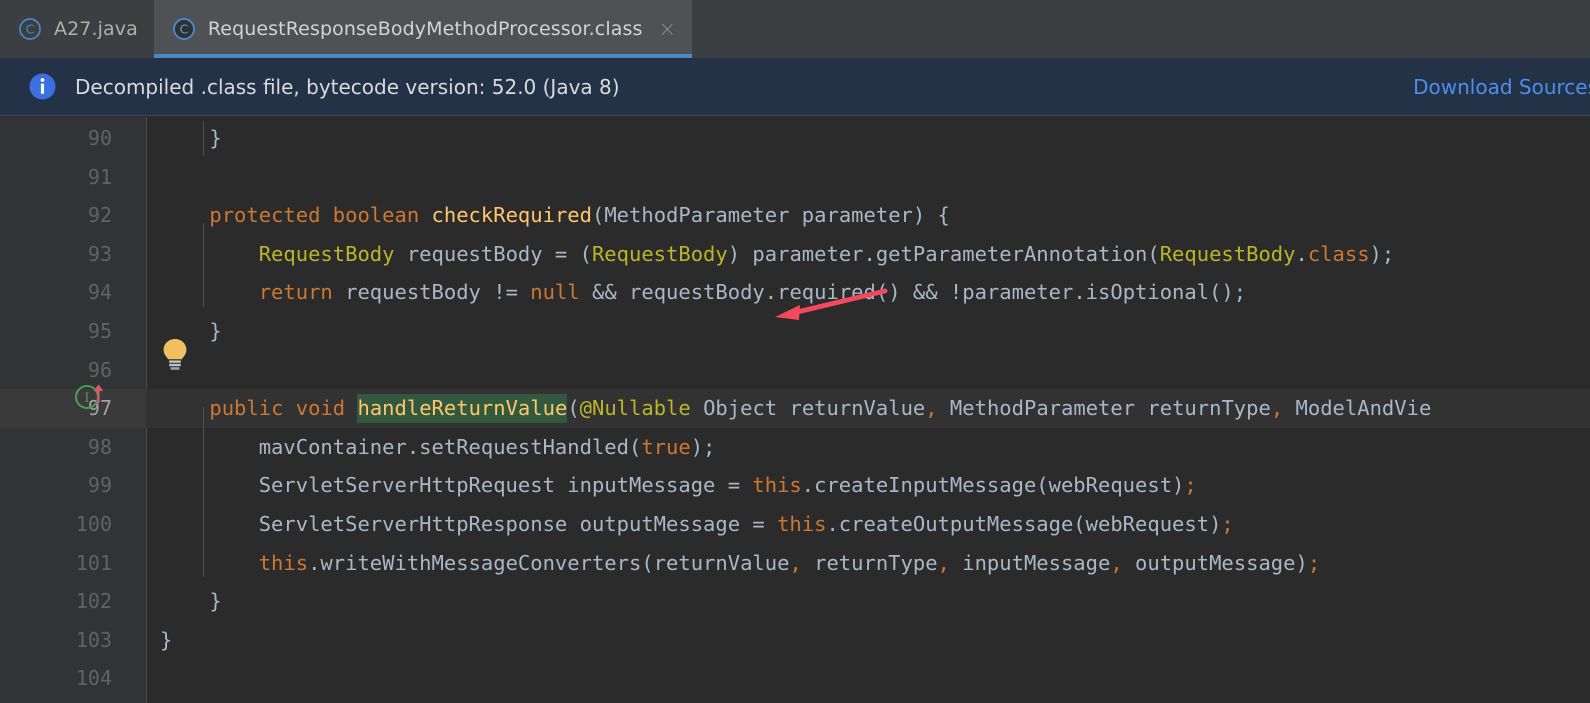 This screenshot has height=703, width=1590. What do you see at coordinates (450, 446) in the screenshot?
I see `code-token: mavContainer.setRequestHandled(` at bounding box center [450, 446].